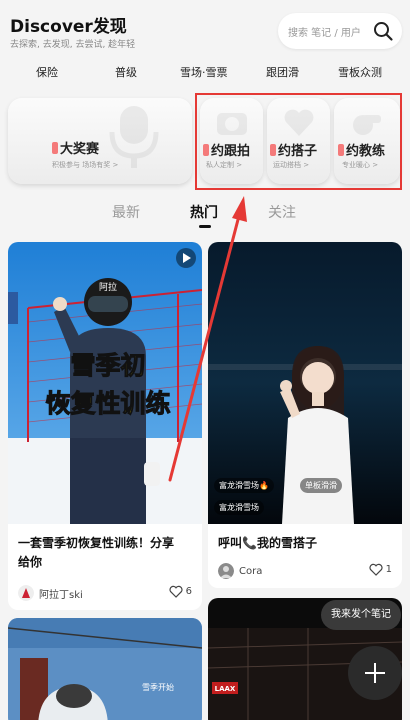 Image resolution: width=410 pixels, height=720 pixels. I want to click on promo-title: 大奖赛, so click(75, 147).